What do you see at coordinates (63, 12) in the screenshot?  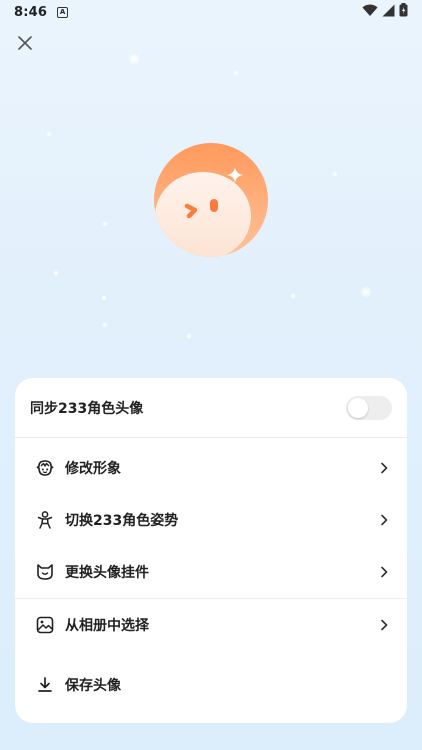 I see `a-icon: A` at bounding box center [63, 12].